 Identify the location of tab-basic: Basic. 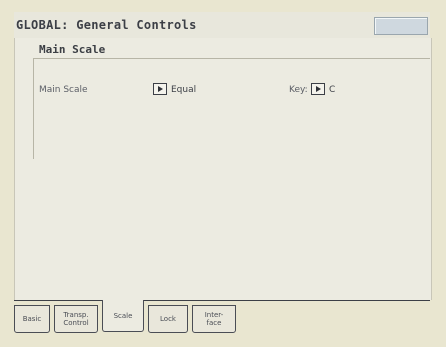
(32, 319).